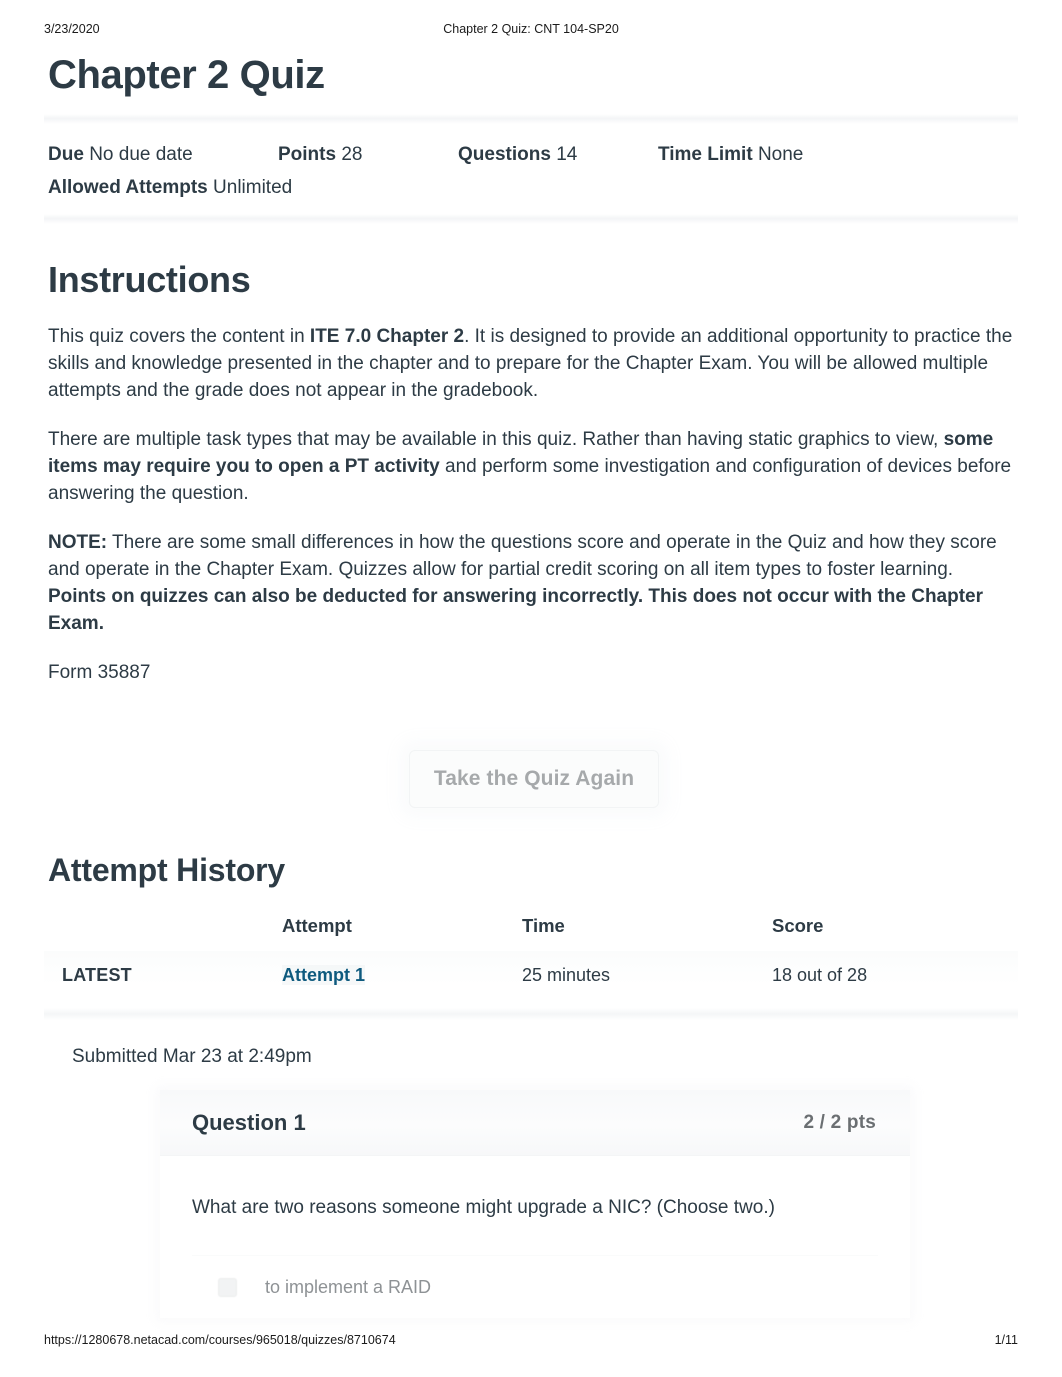  What do you see at coordinates (167, 870) in the screenshot?
I see `attempt-history-heading: Attempt History` at bounding box center [167, 870].